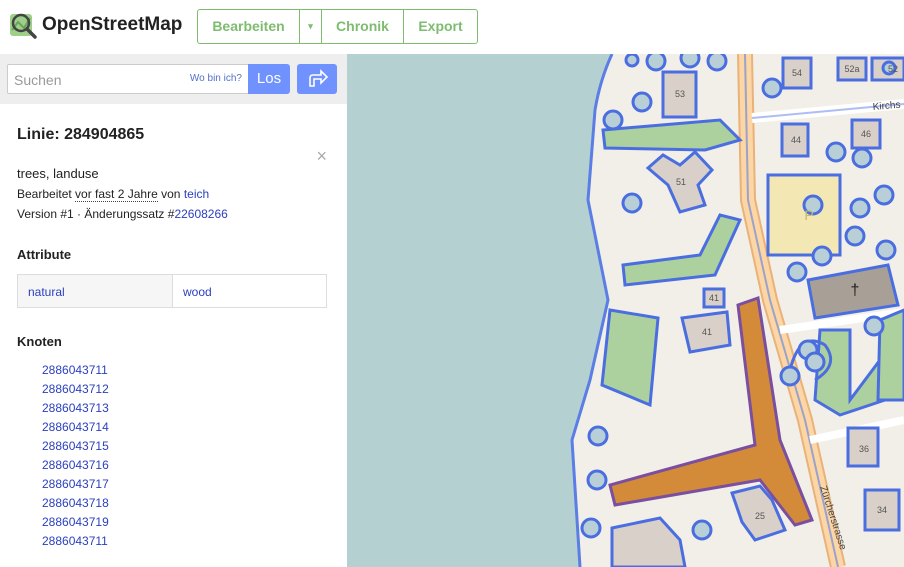 Image resolution: width=904 pixels, height=567 pixels. I want to click on label-46: 46, so click(866, 134).